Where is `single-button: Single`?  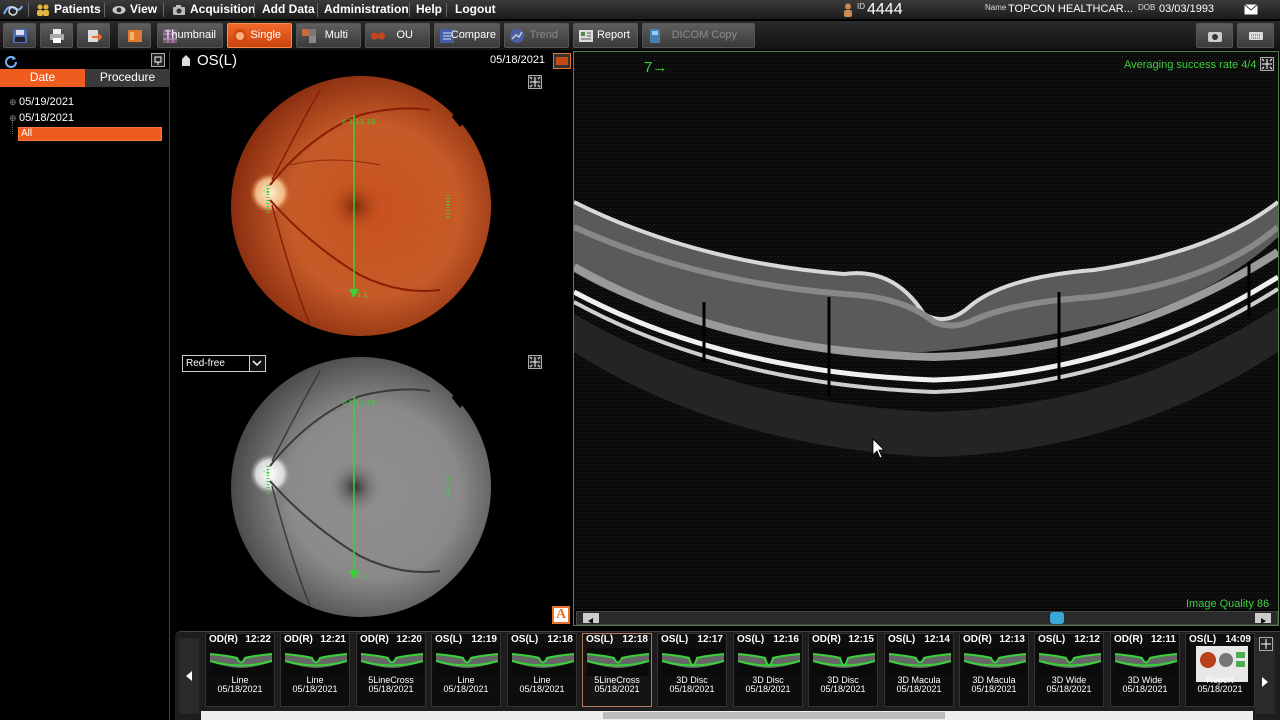
single-button: Single is located at coordinates (259, 35).